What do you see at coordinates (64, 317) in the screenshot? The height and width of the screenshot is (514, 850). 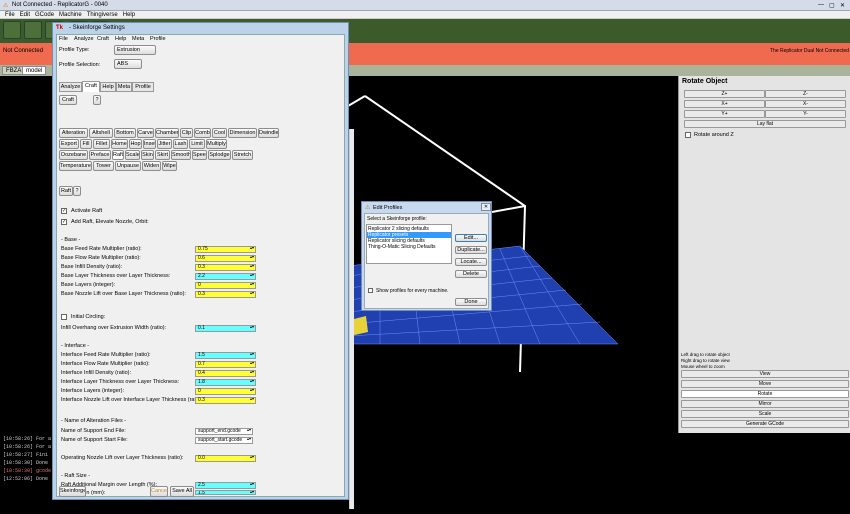 I see `initial-circling-checkbox` at bounding box center [64, 317].